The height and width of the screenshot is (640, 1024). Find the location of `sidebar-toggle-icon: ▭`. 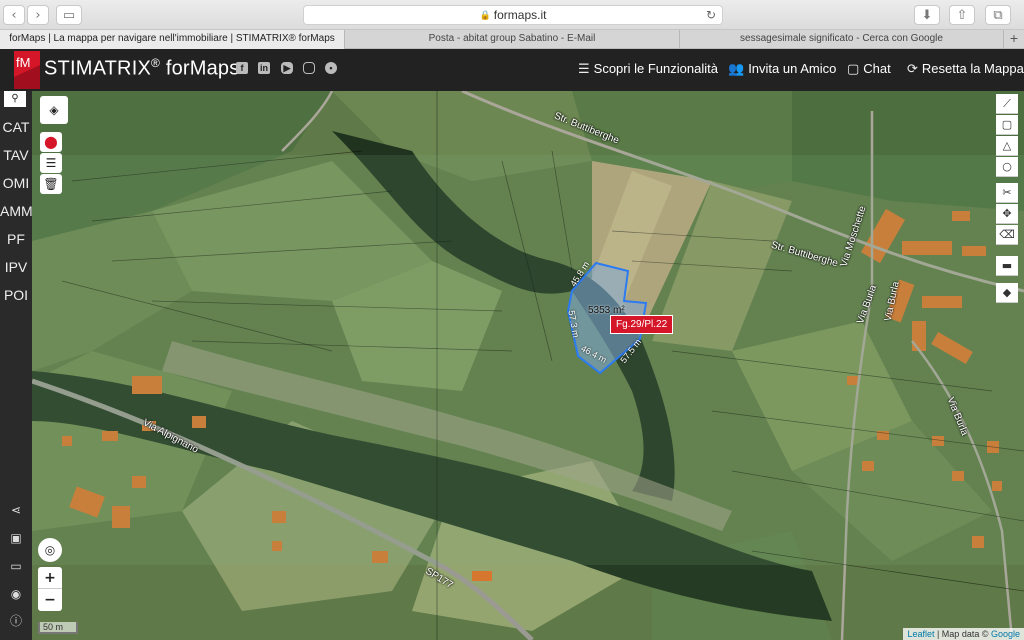

sidebar-toggle-icon: ▭ is located at coordinates (69, 15).